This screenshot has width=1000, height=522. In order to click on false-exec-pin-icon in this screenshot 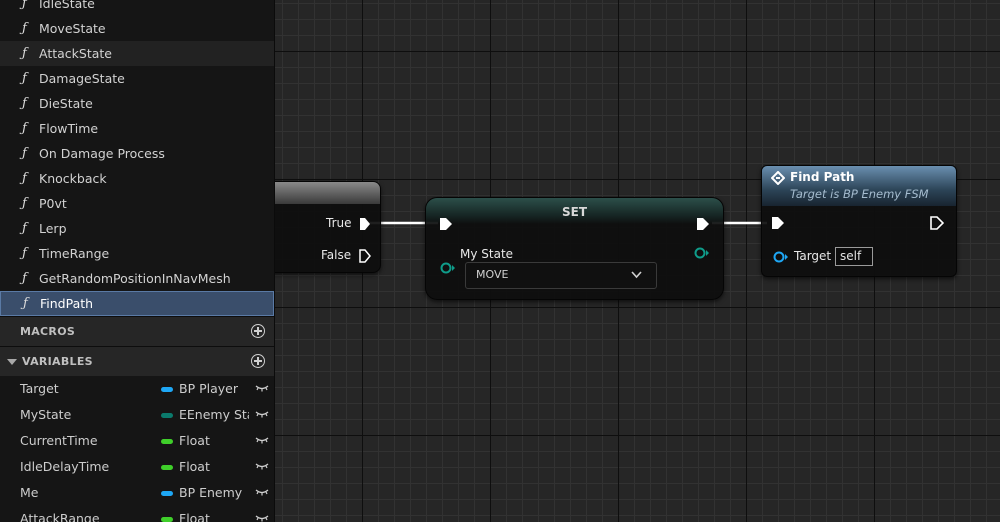, I will do `click(365, 256)`.